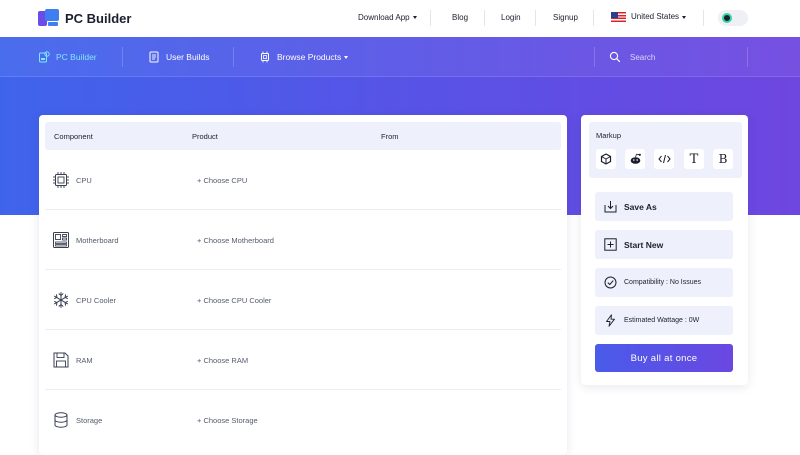  What do you see at coordinates (615, 57) in the screenshot?
I see `search-icon` at bounding box center [615, 57].